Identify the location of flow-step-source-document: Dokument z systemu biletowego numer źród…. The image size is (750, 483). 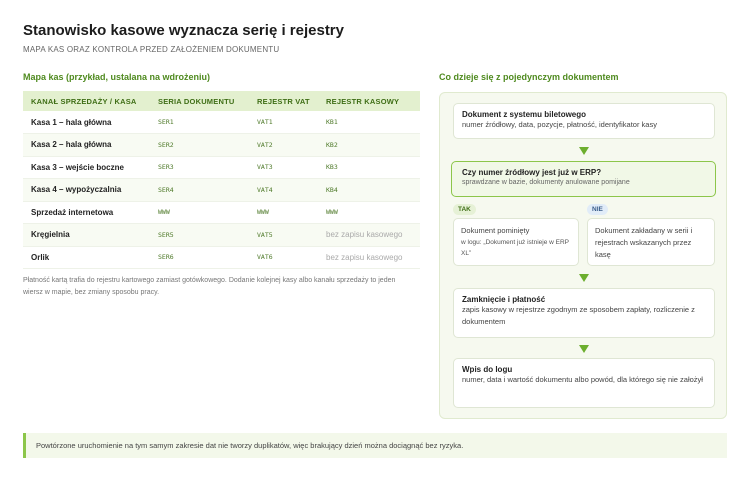
(584, 121).